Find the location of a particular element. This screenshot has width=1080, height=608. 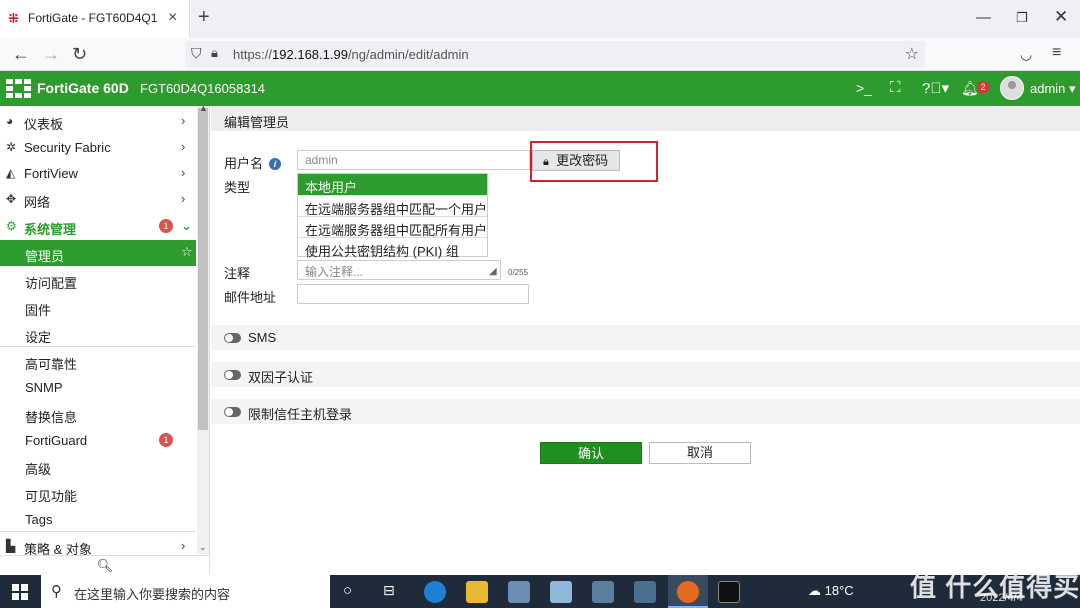

network-icon: ✥ is located at coordinates (11, 199).